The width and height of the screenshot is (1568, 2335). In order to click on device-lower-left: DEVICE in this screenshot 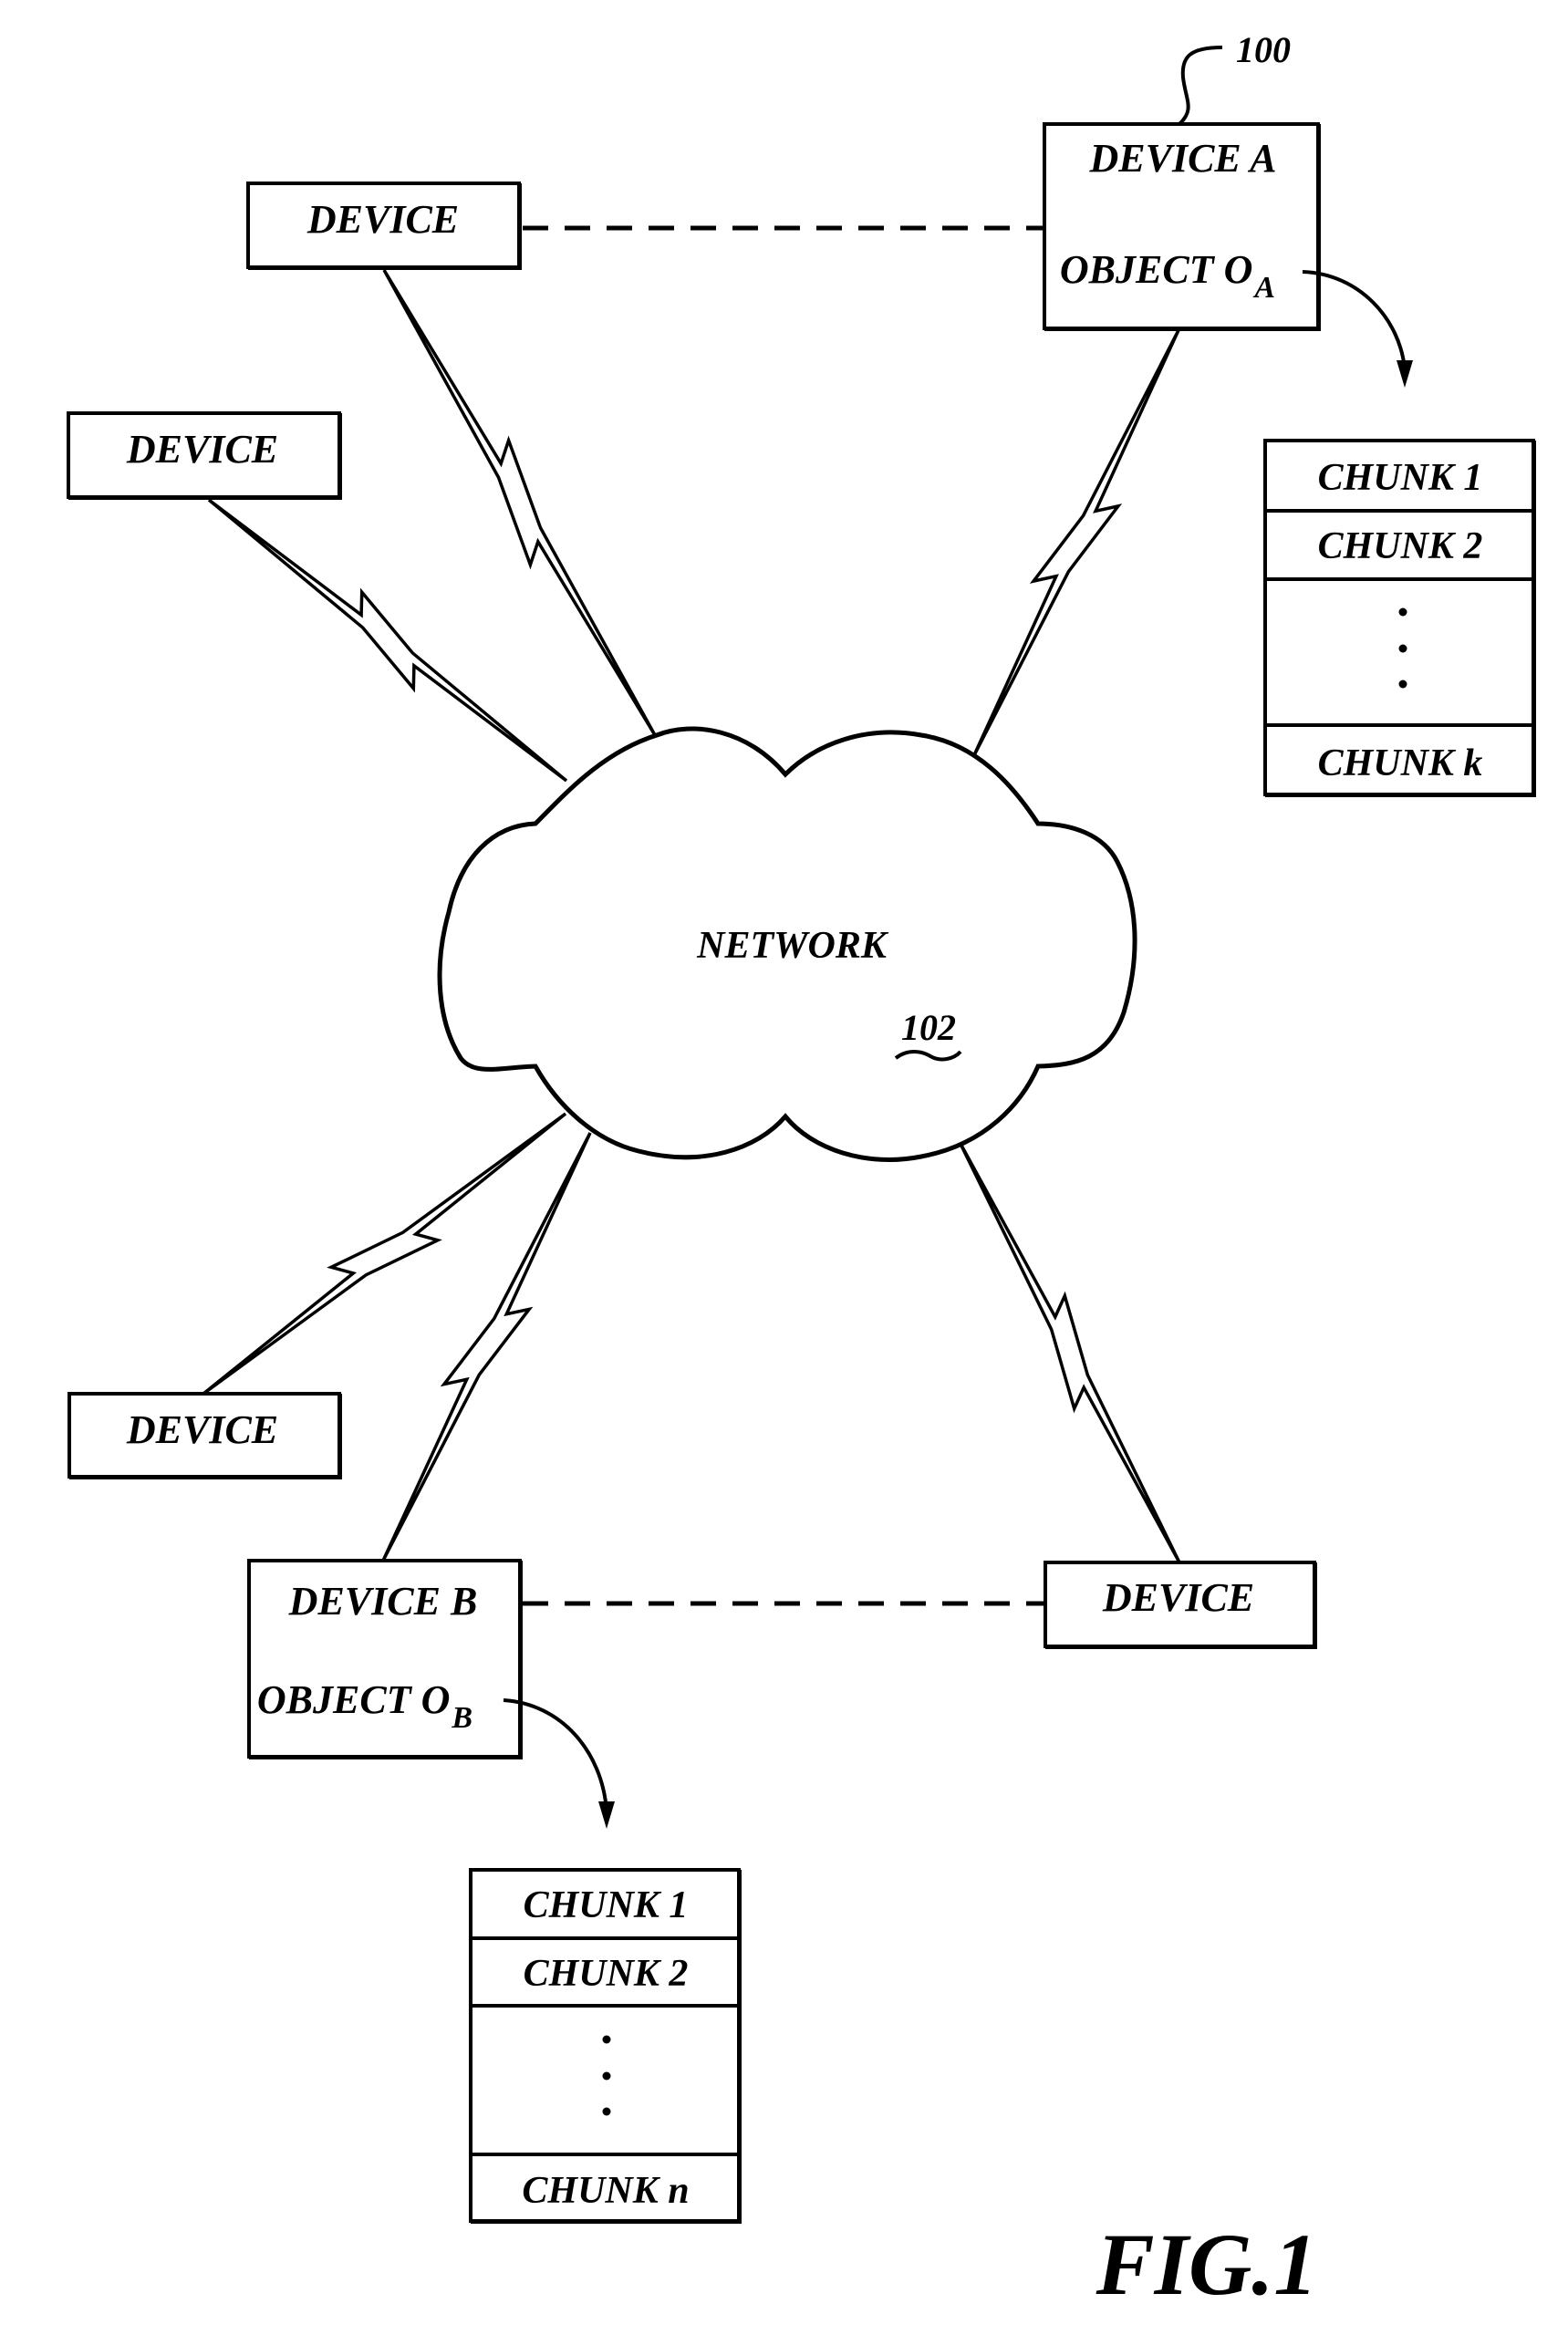, I will do `click(204, 1436)`.